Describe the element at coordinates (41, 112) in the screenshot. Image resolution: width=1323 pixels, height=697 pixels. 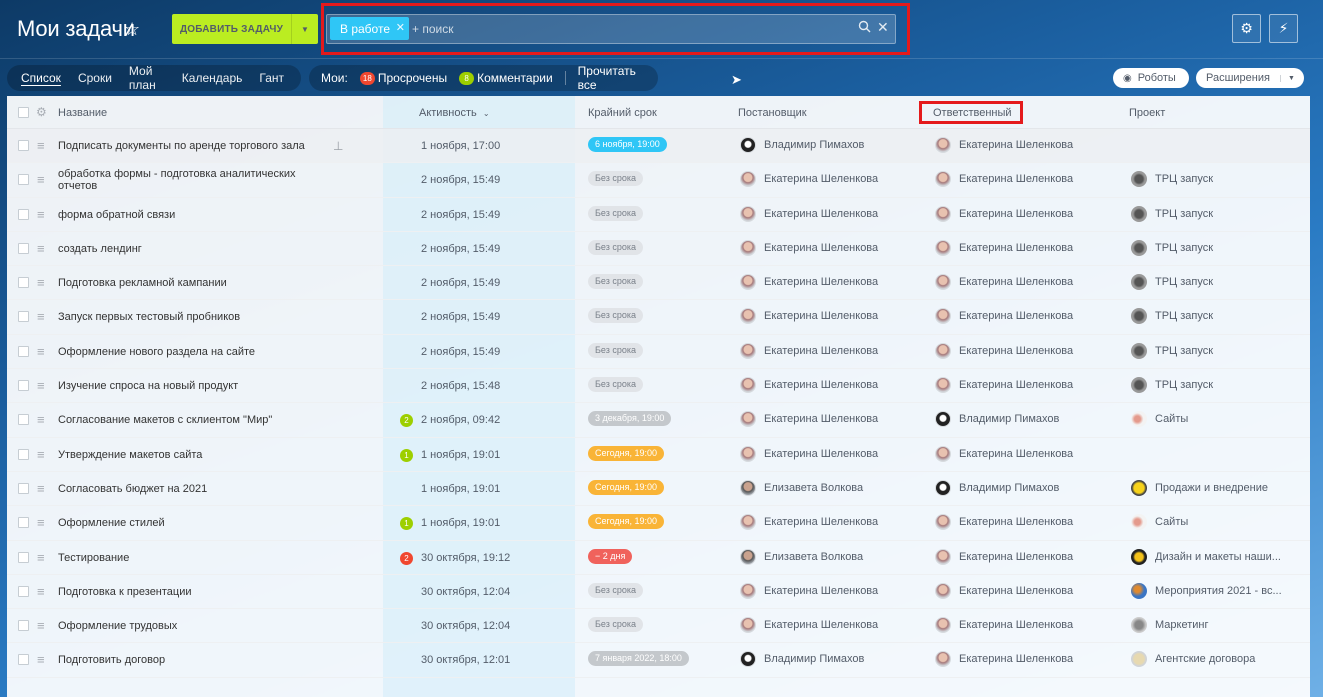
I see `gear-icon: ⚙` at that location.